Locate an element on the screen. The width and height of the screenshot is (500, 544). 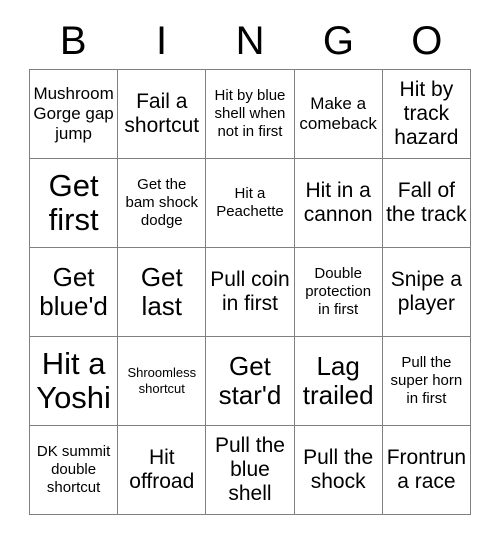
bingo-header-letter-g: G is located at coordinates (338, 41).